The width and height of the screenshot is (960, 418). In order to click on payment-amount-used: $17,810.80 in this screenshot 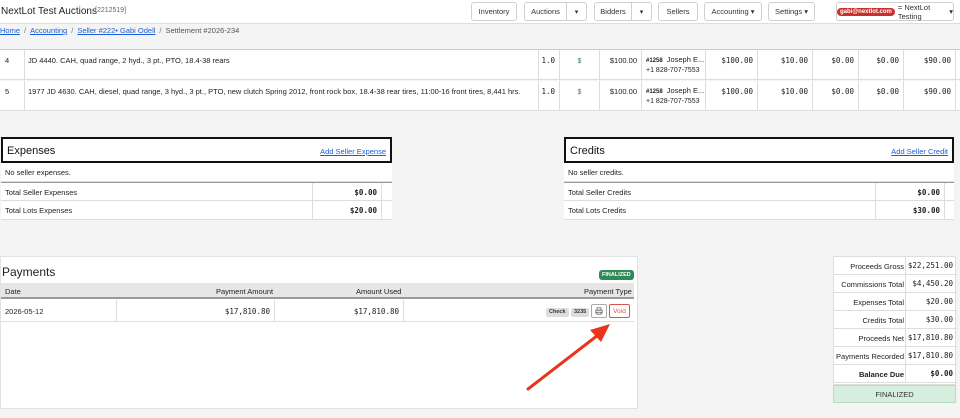, I will do `click(339, 311)`.